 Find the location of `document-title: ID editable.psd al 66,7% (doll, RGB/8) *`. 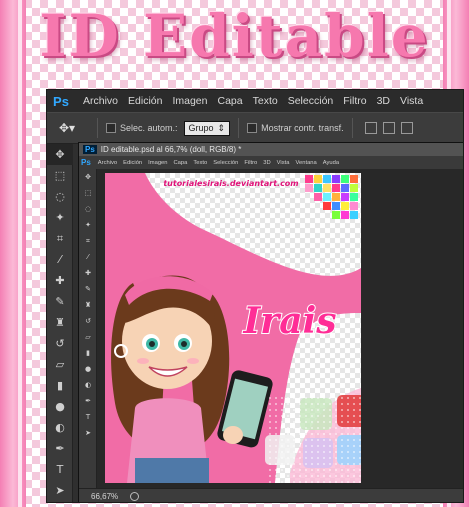

document-title: ID editable.psd al 66,7% (doll, RGB/8) * is located at coordinates (171, 149).